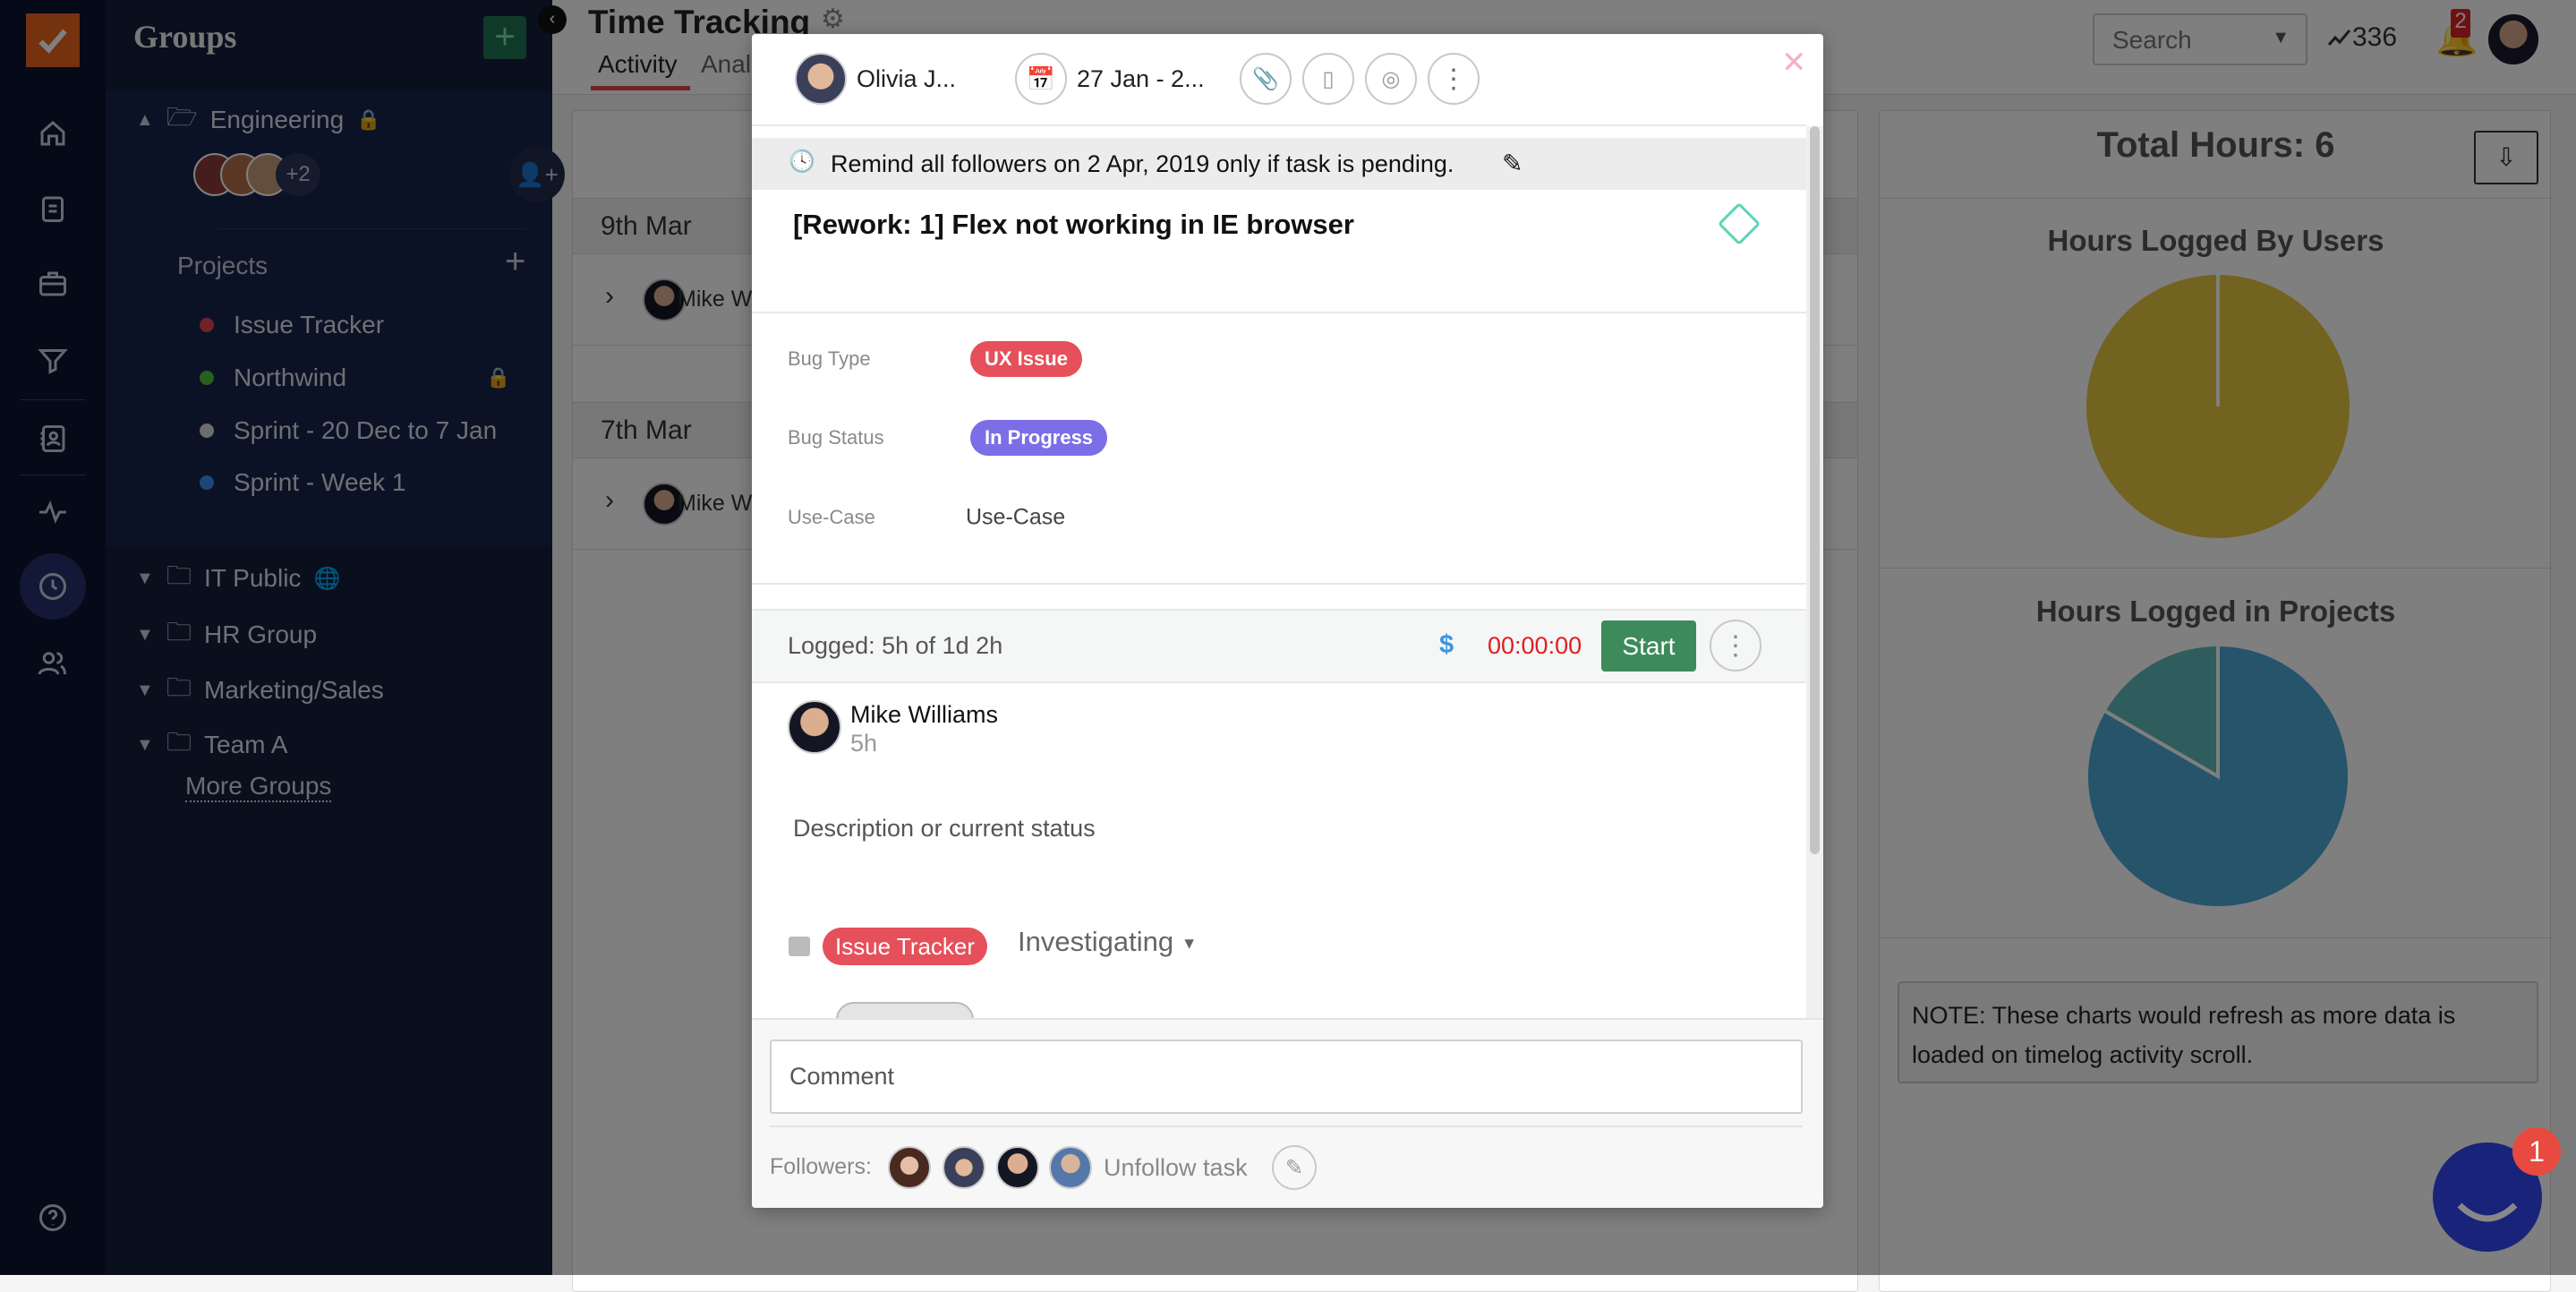 The width and height of the screenshot is (2576, 1292). I want to click on use-case-label: Use-Case, so click(831, 517).